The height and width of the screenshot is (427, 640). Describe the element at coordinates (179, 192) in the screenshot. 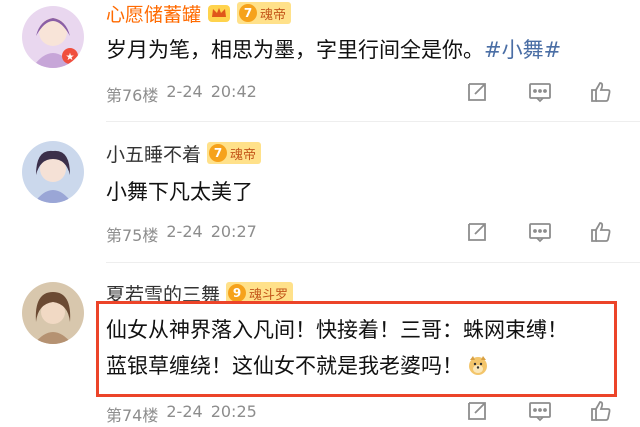

I see `comment-text: 小舞下凡太美了` at that location.